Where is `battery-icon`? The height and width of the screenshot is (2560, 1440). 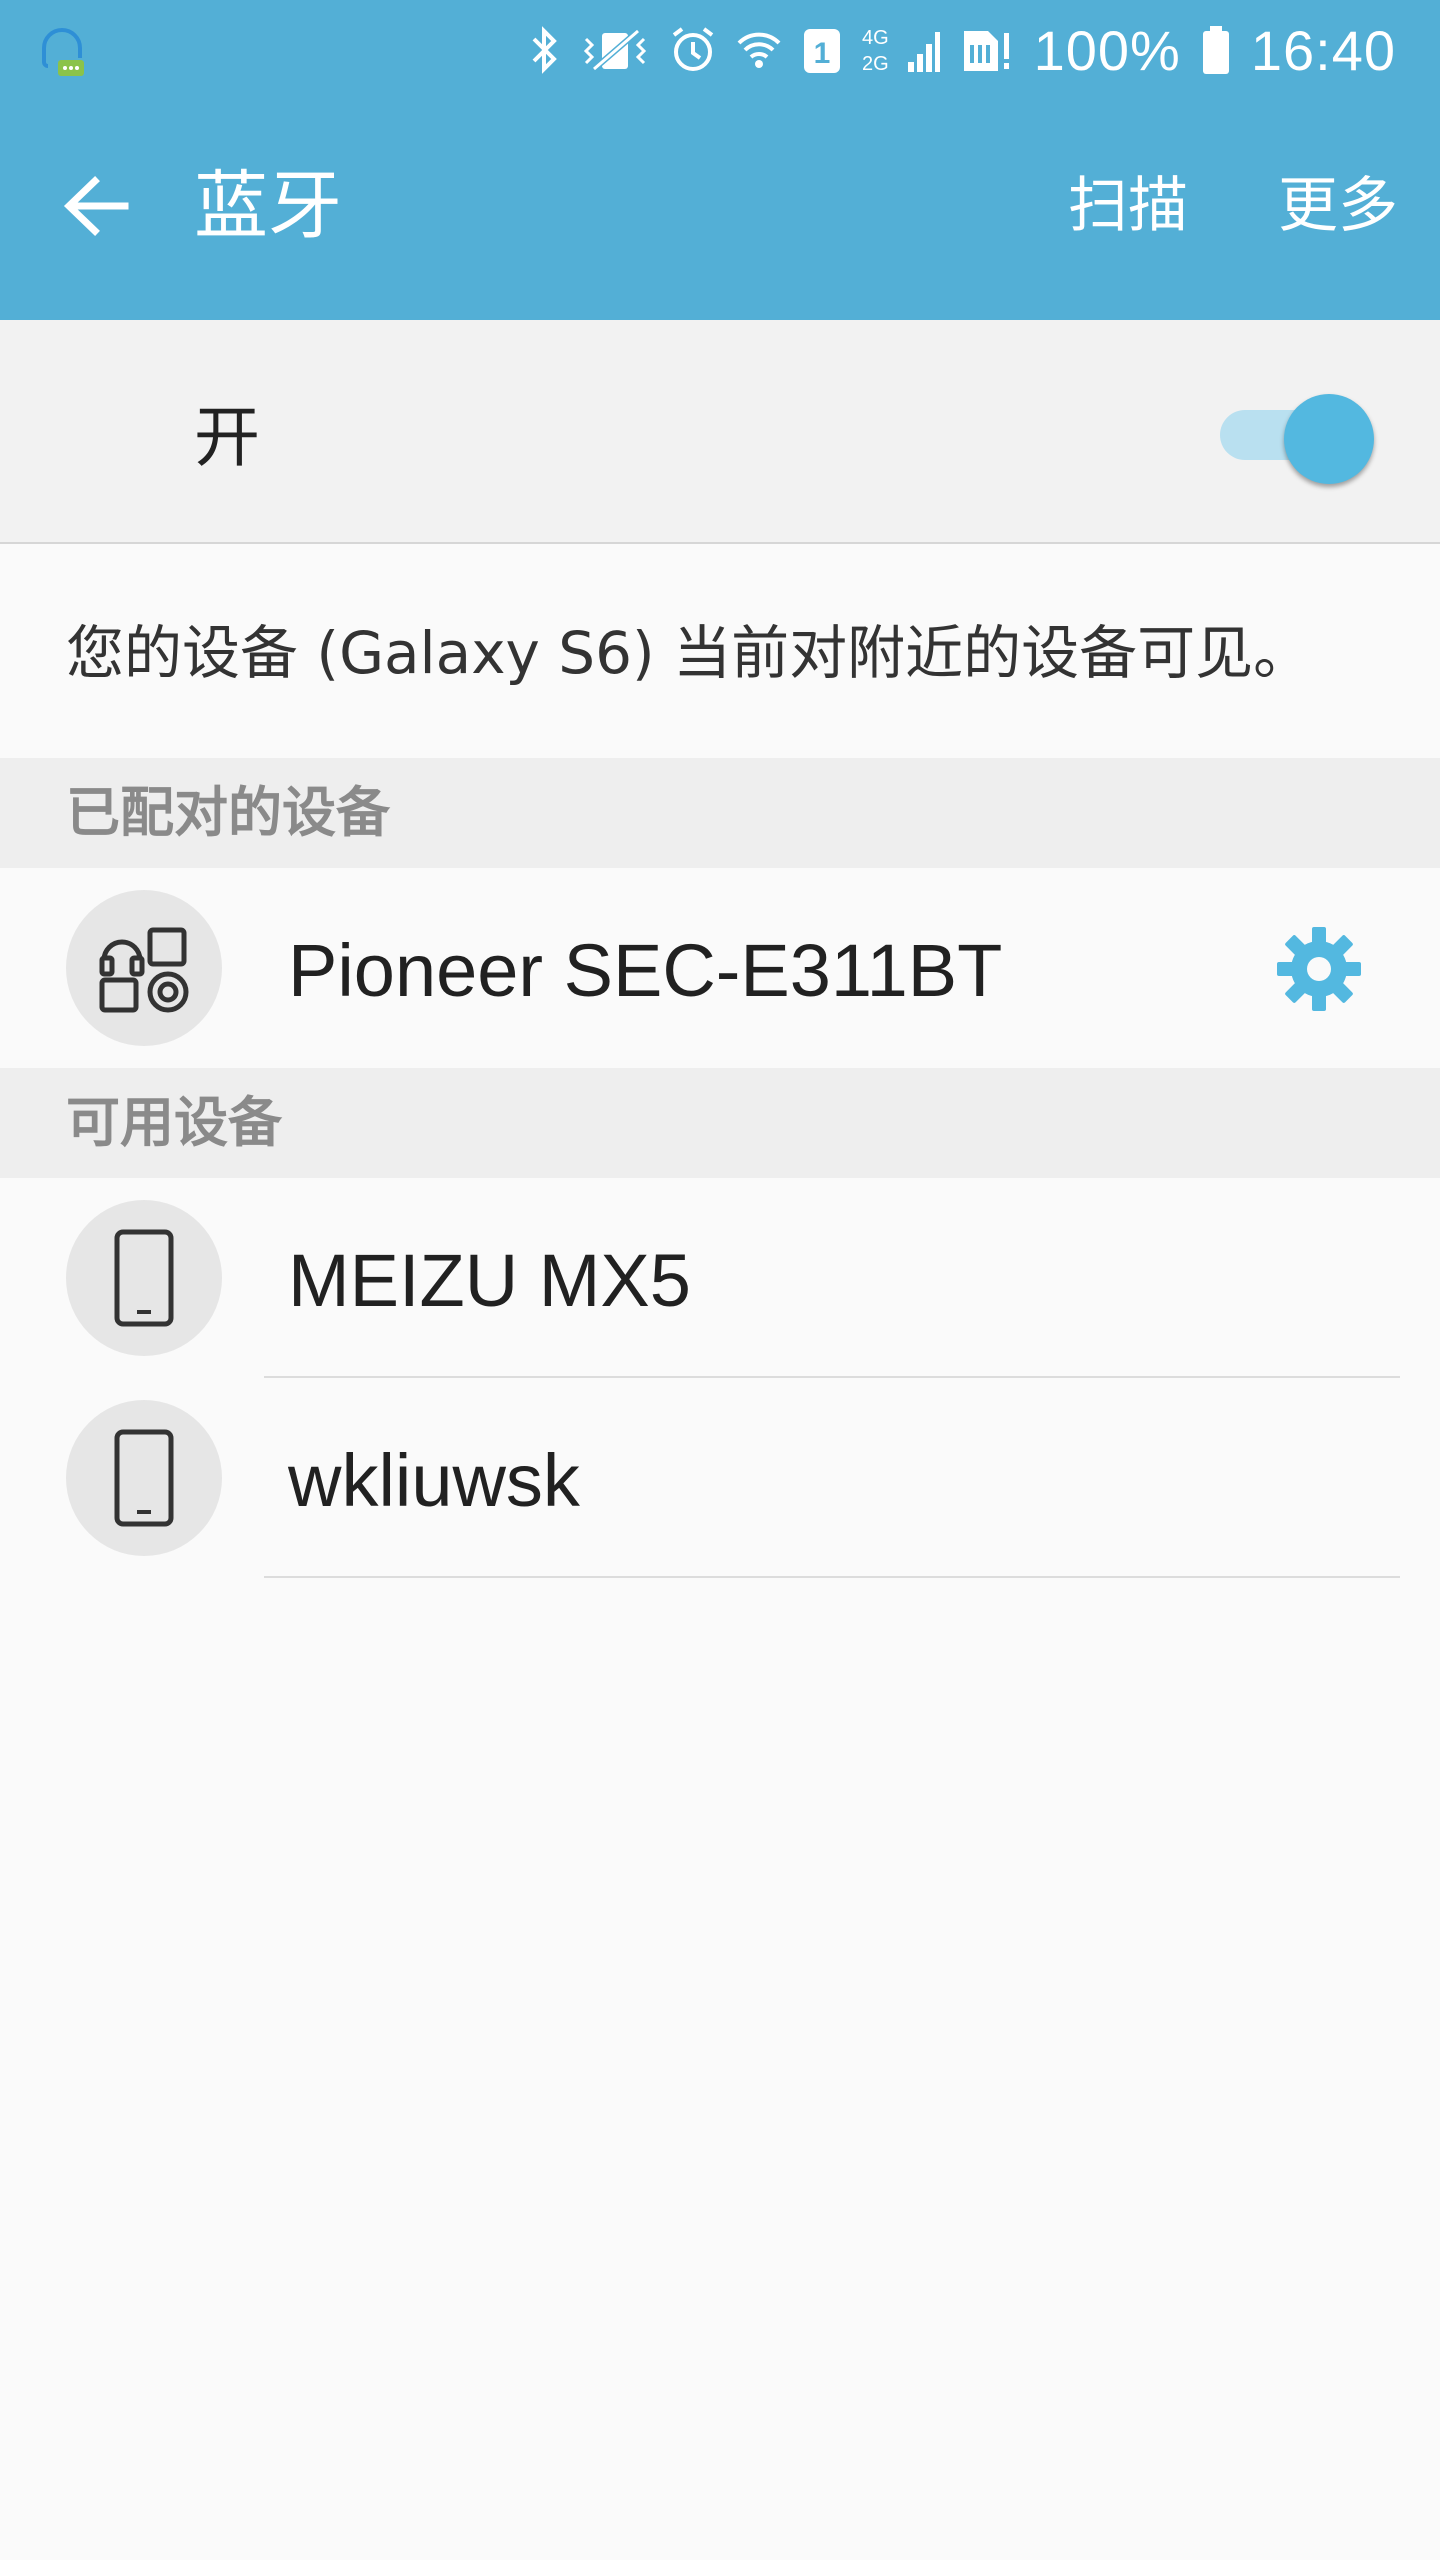
battery-icon is located at coordinates (1216, 50).